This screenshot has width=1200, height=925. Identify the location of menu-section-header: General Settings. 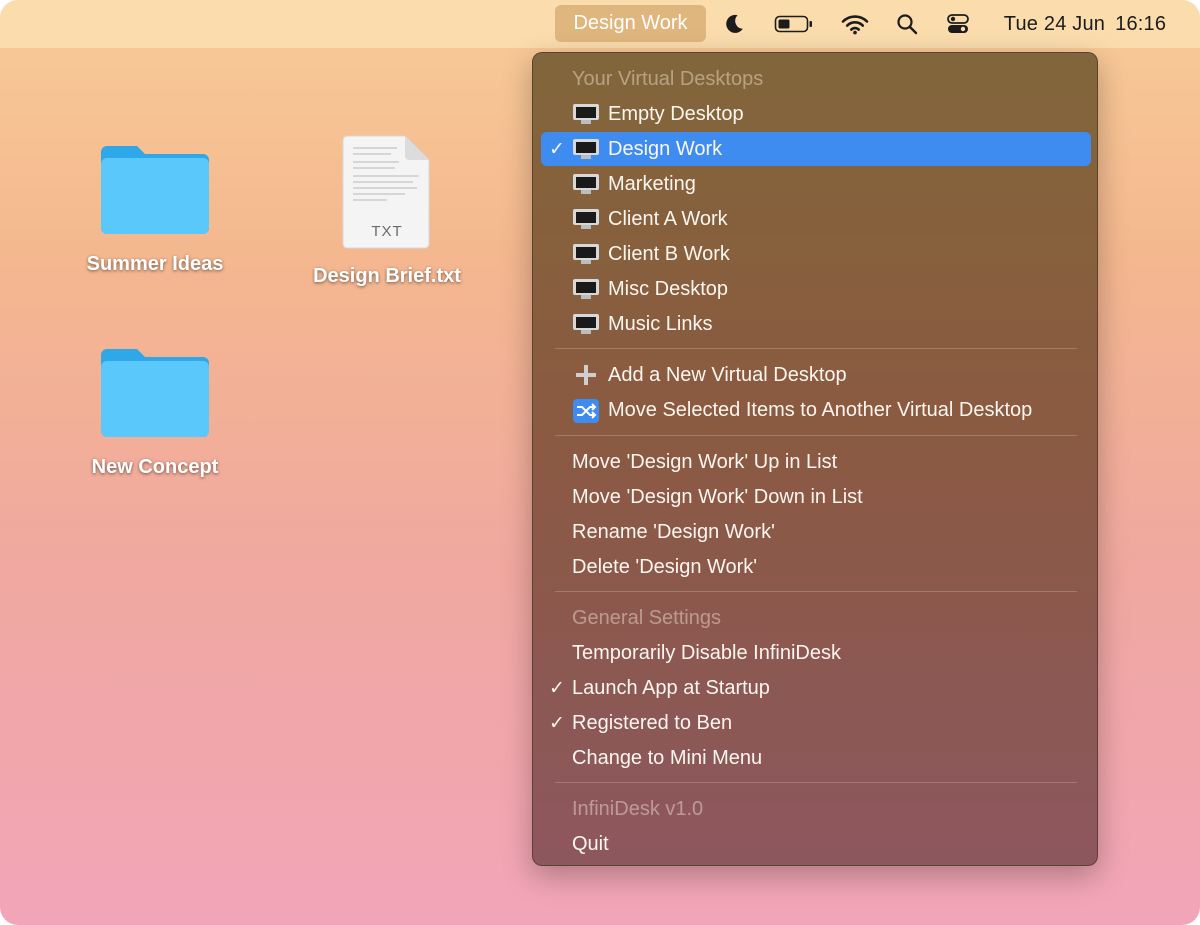
(816, 618).